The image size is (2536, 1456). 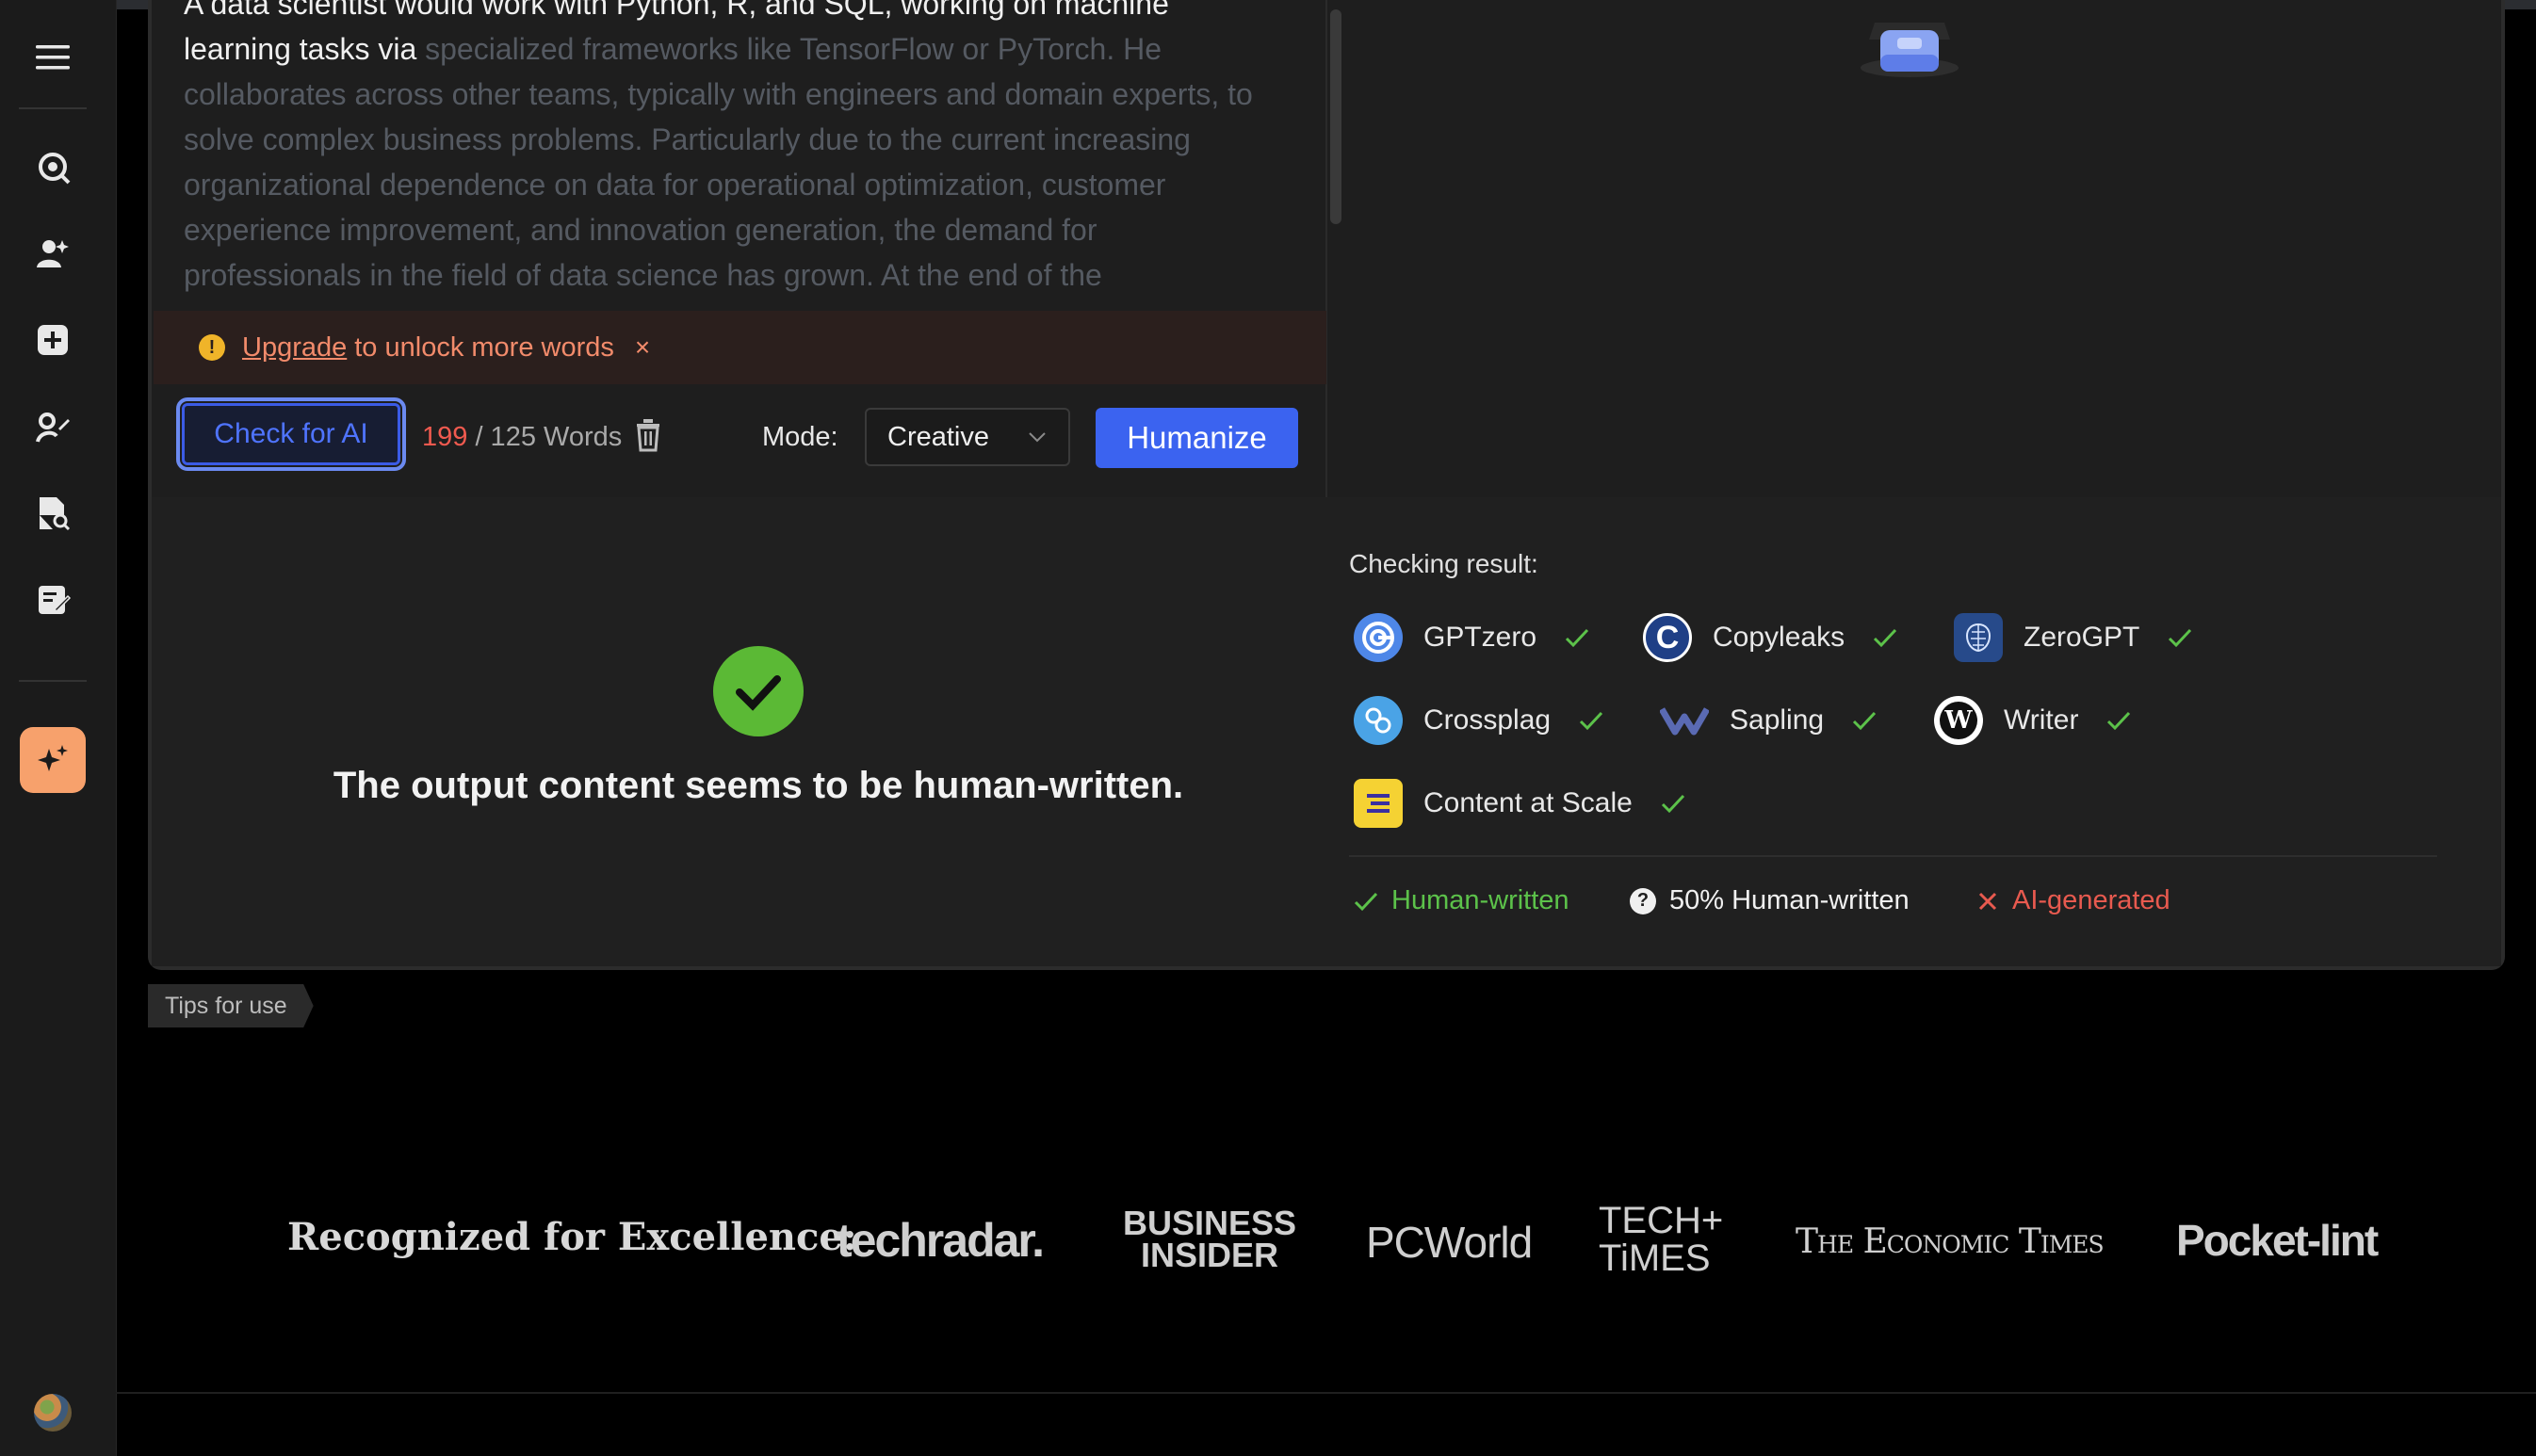 What do you see at coordinates (1684, 720) in the screenshot?
I see `sapling-logo-icon` at bounding box center [1684, 720].